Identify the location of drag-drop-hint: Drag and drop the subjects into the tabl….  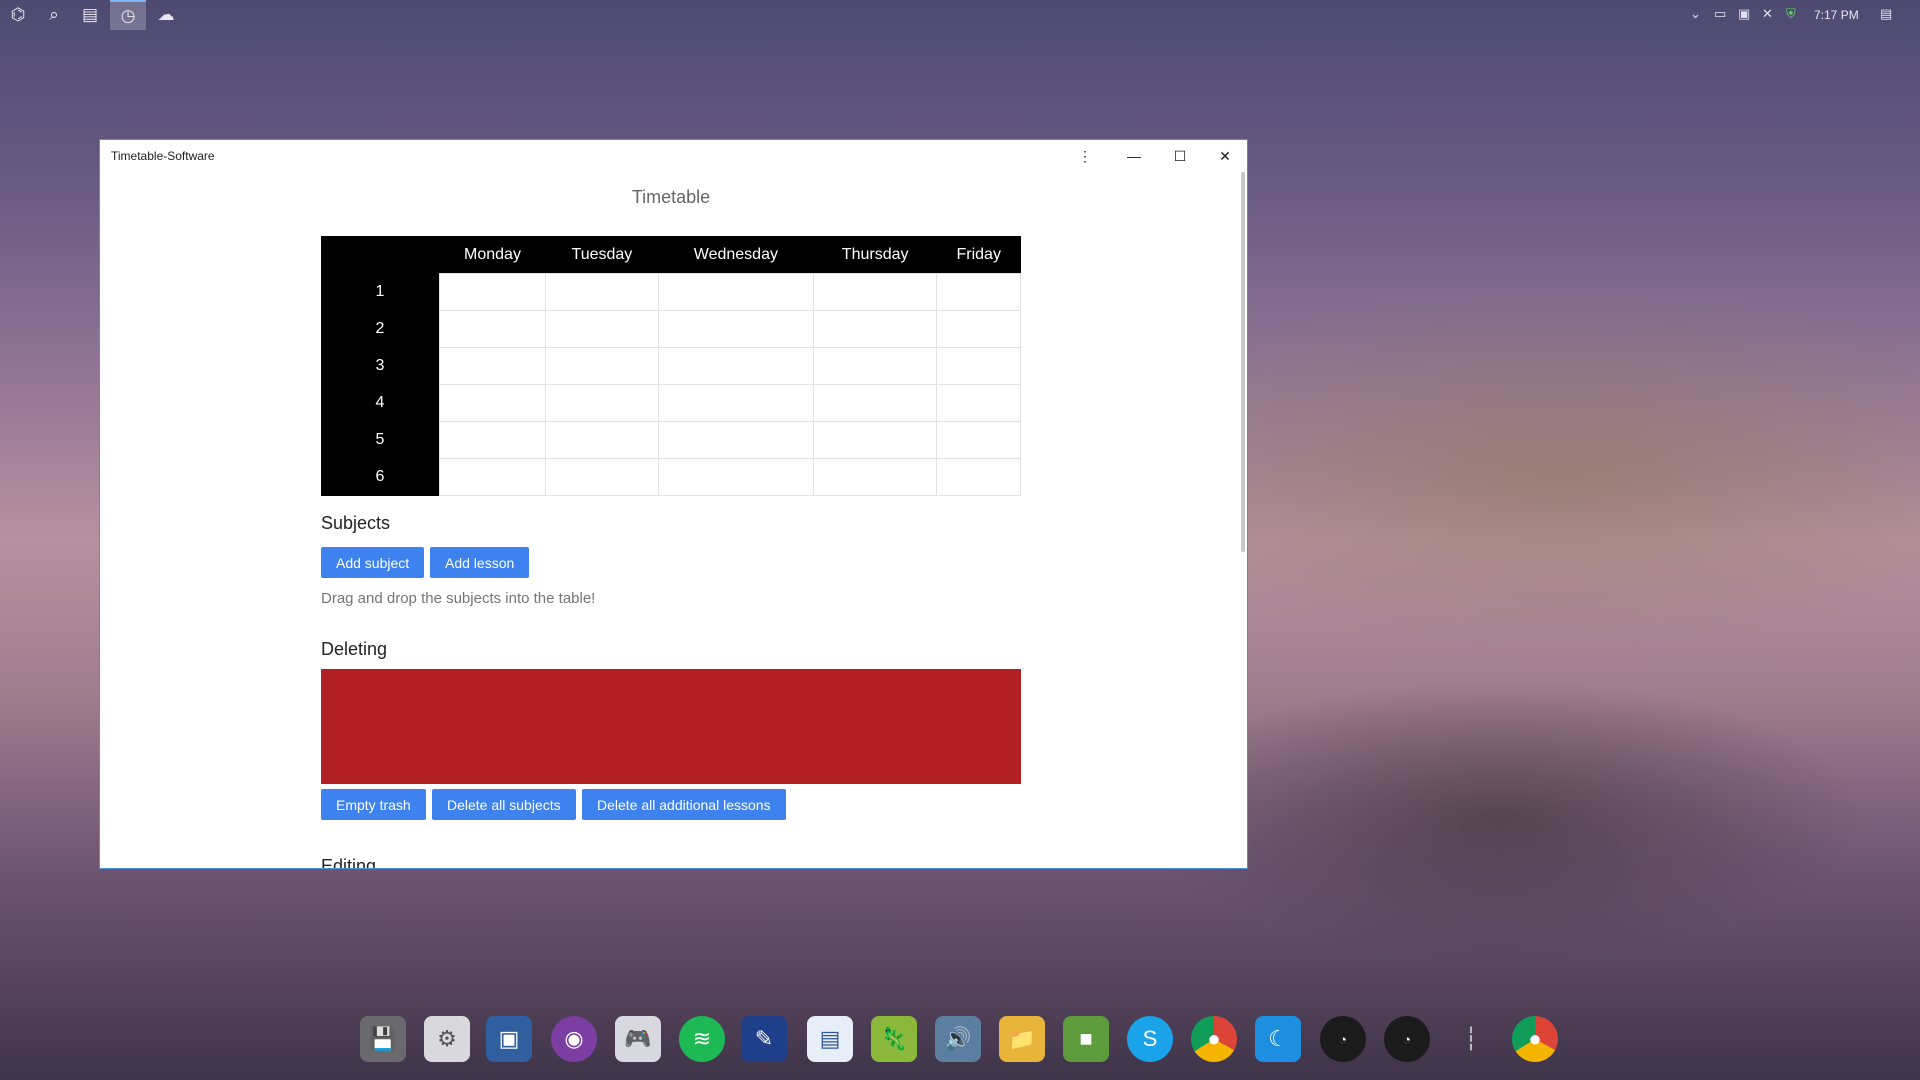
(458, 598).